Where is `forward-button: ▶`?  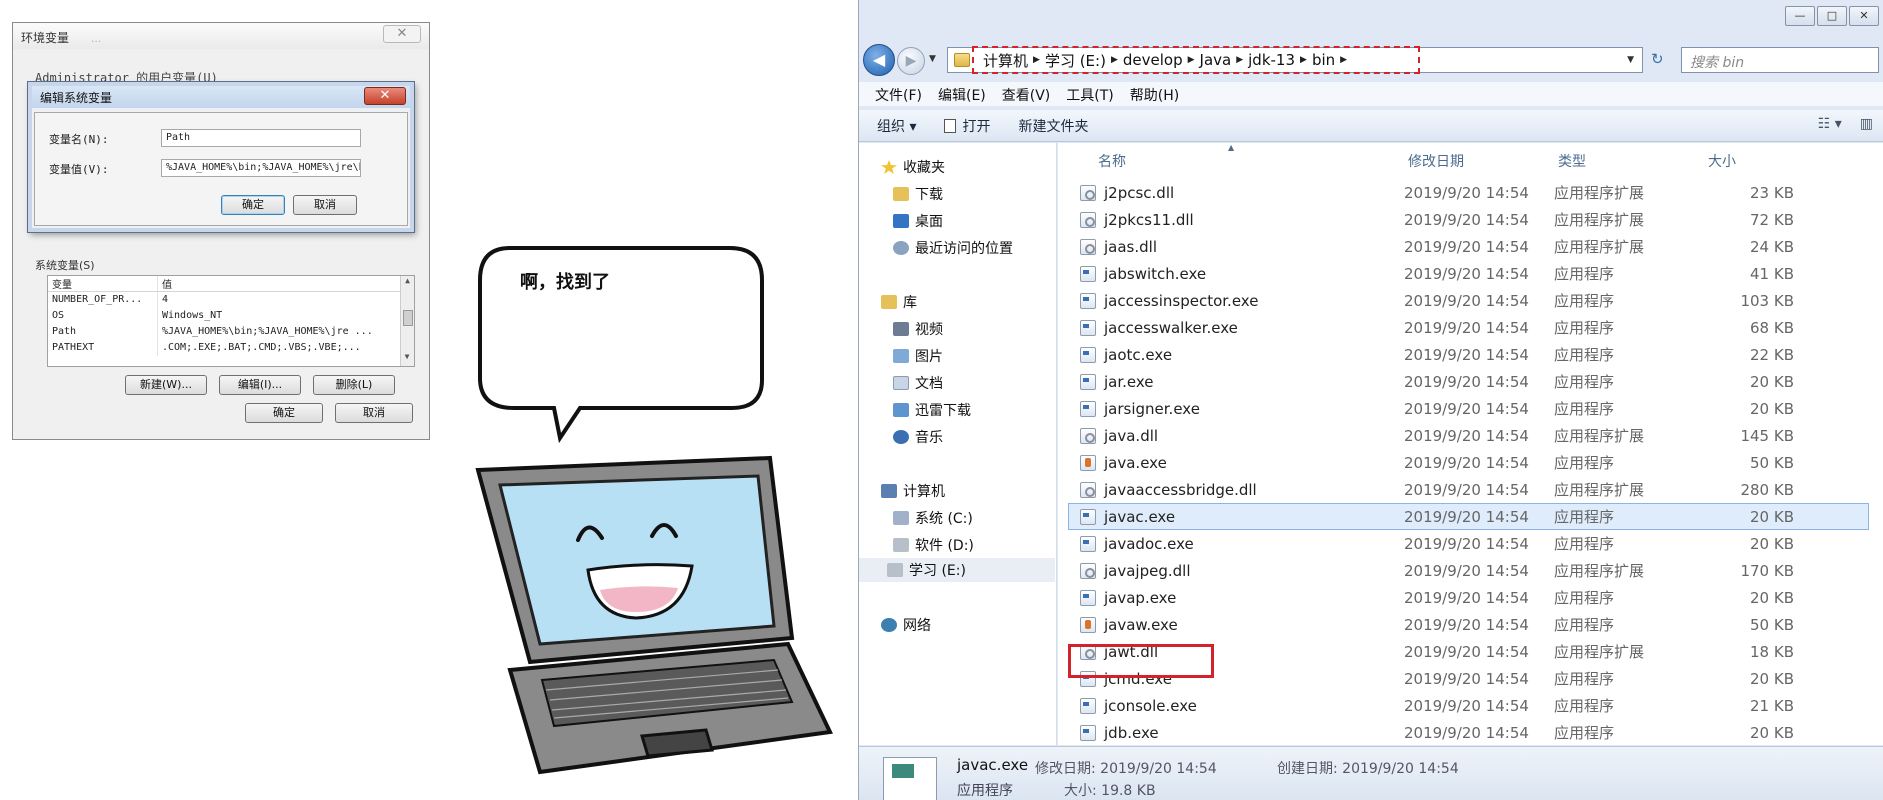 forward-button: ▶ is located at coordinates (911, 61).